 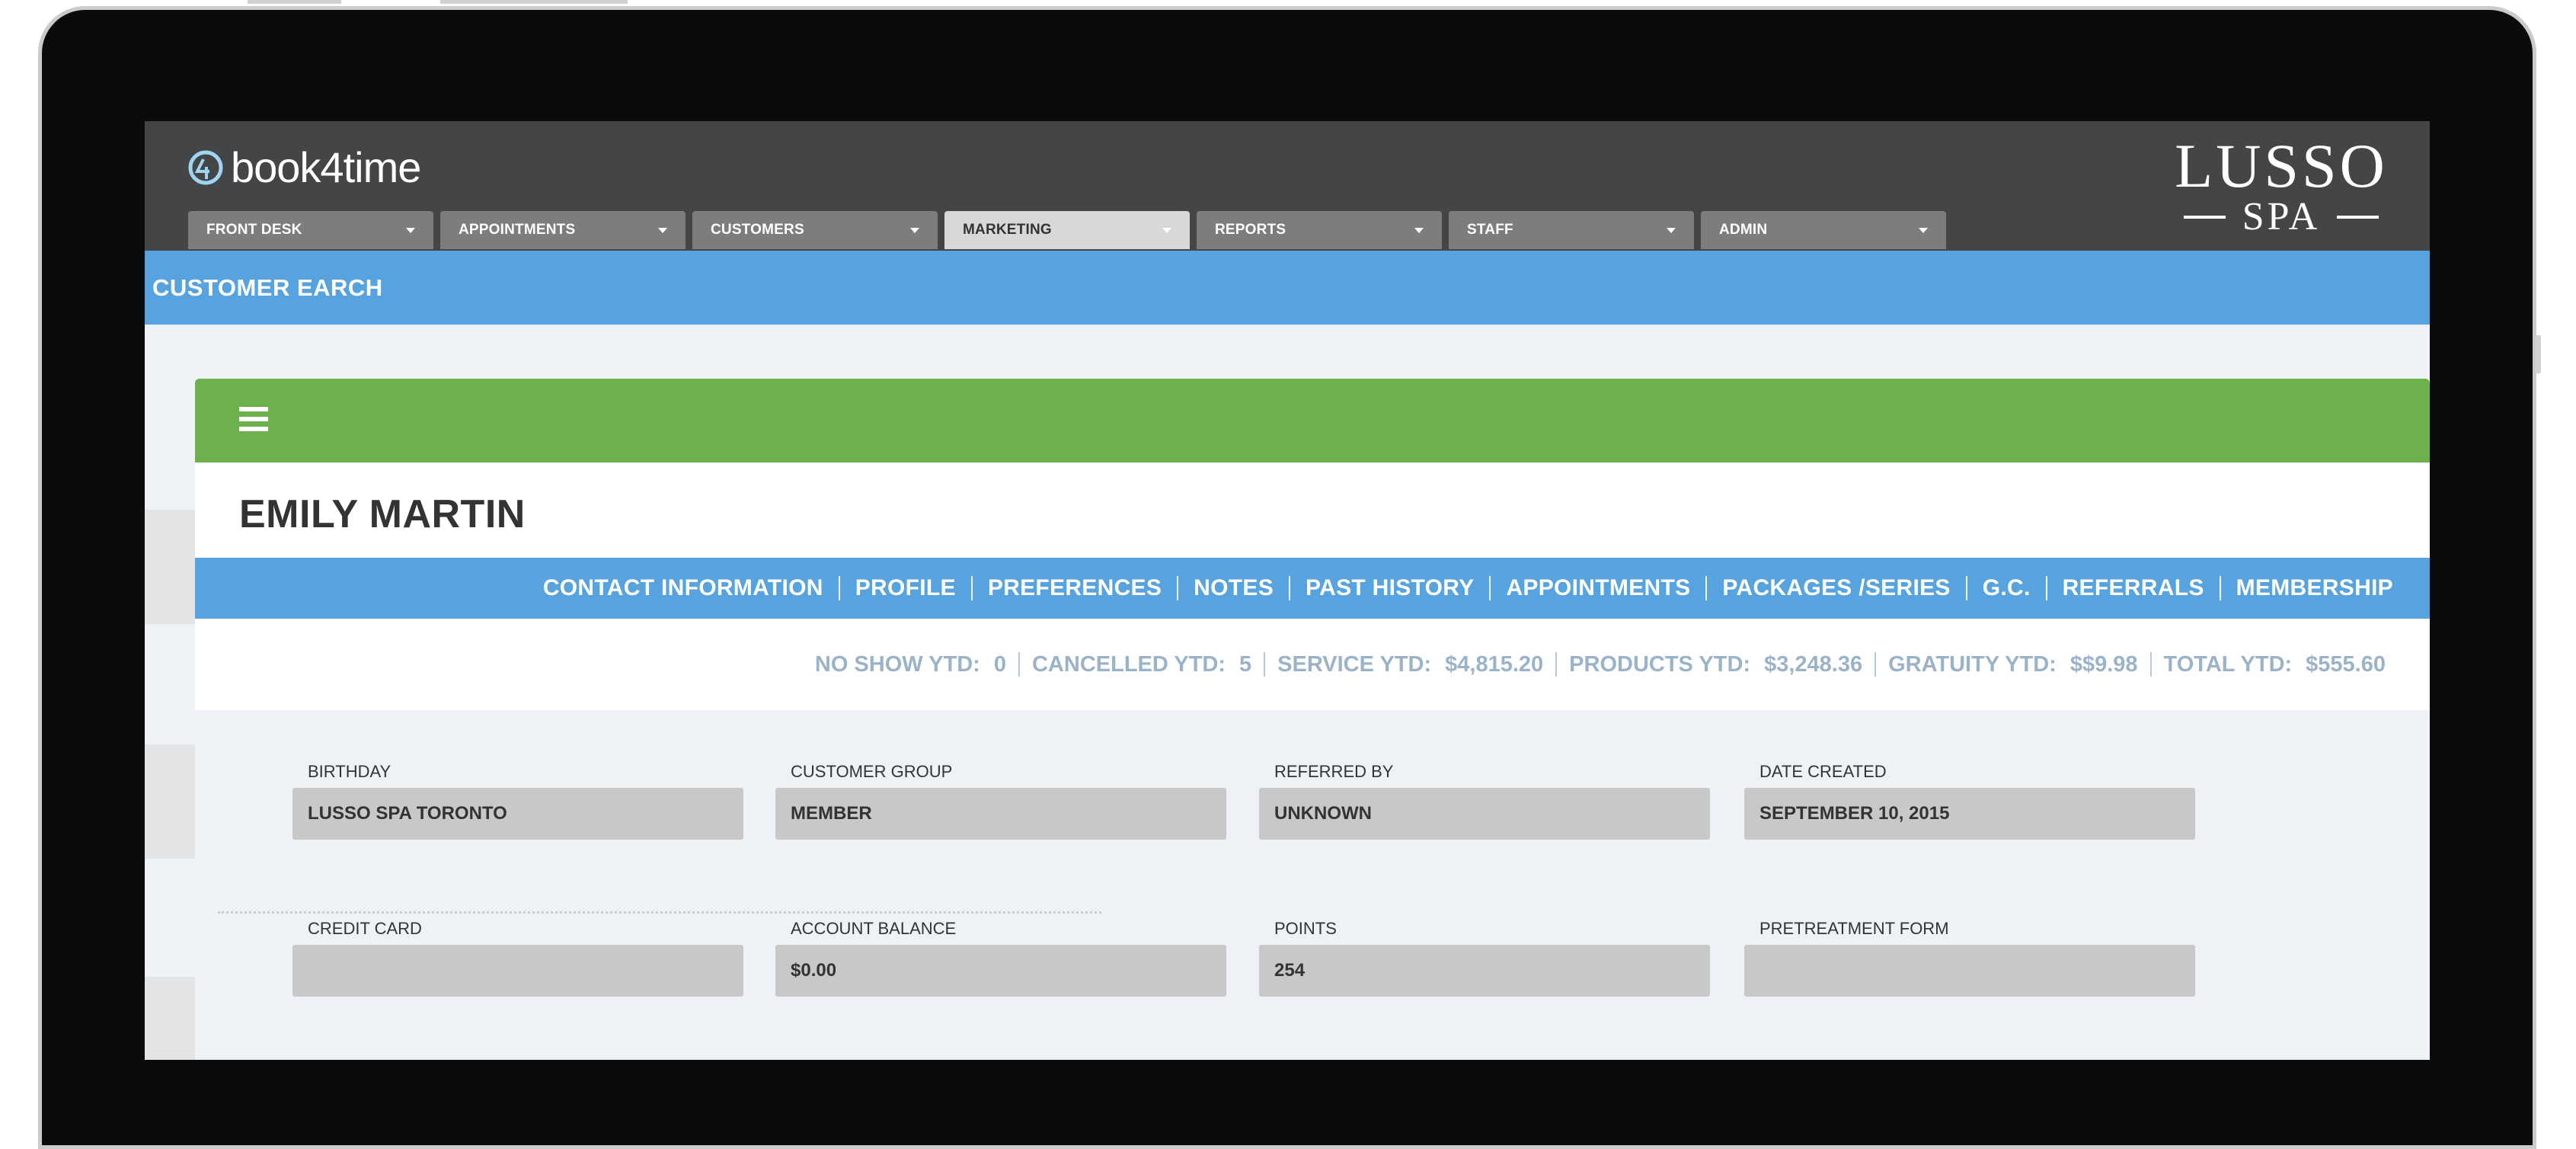 I want to click on book4time-logo-icon, so click(x=206, y=167).